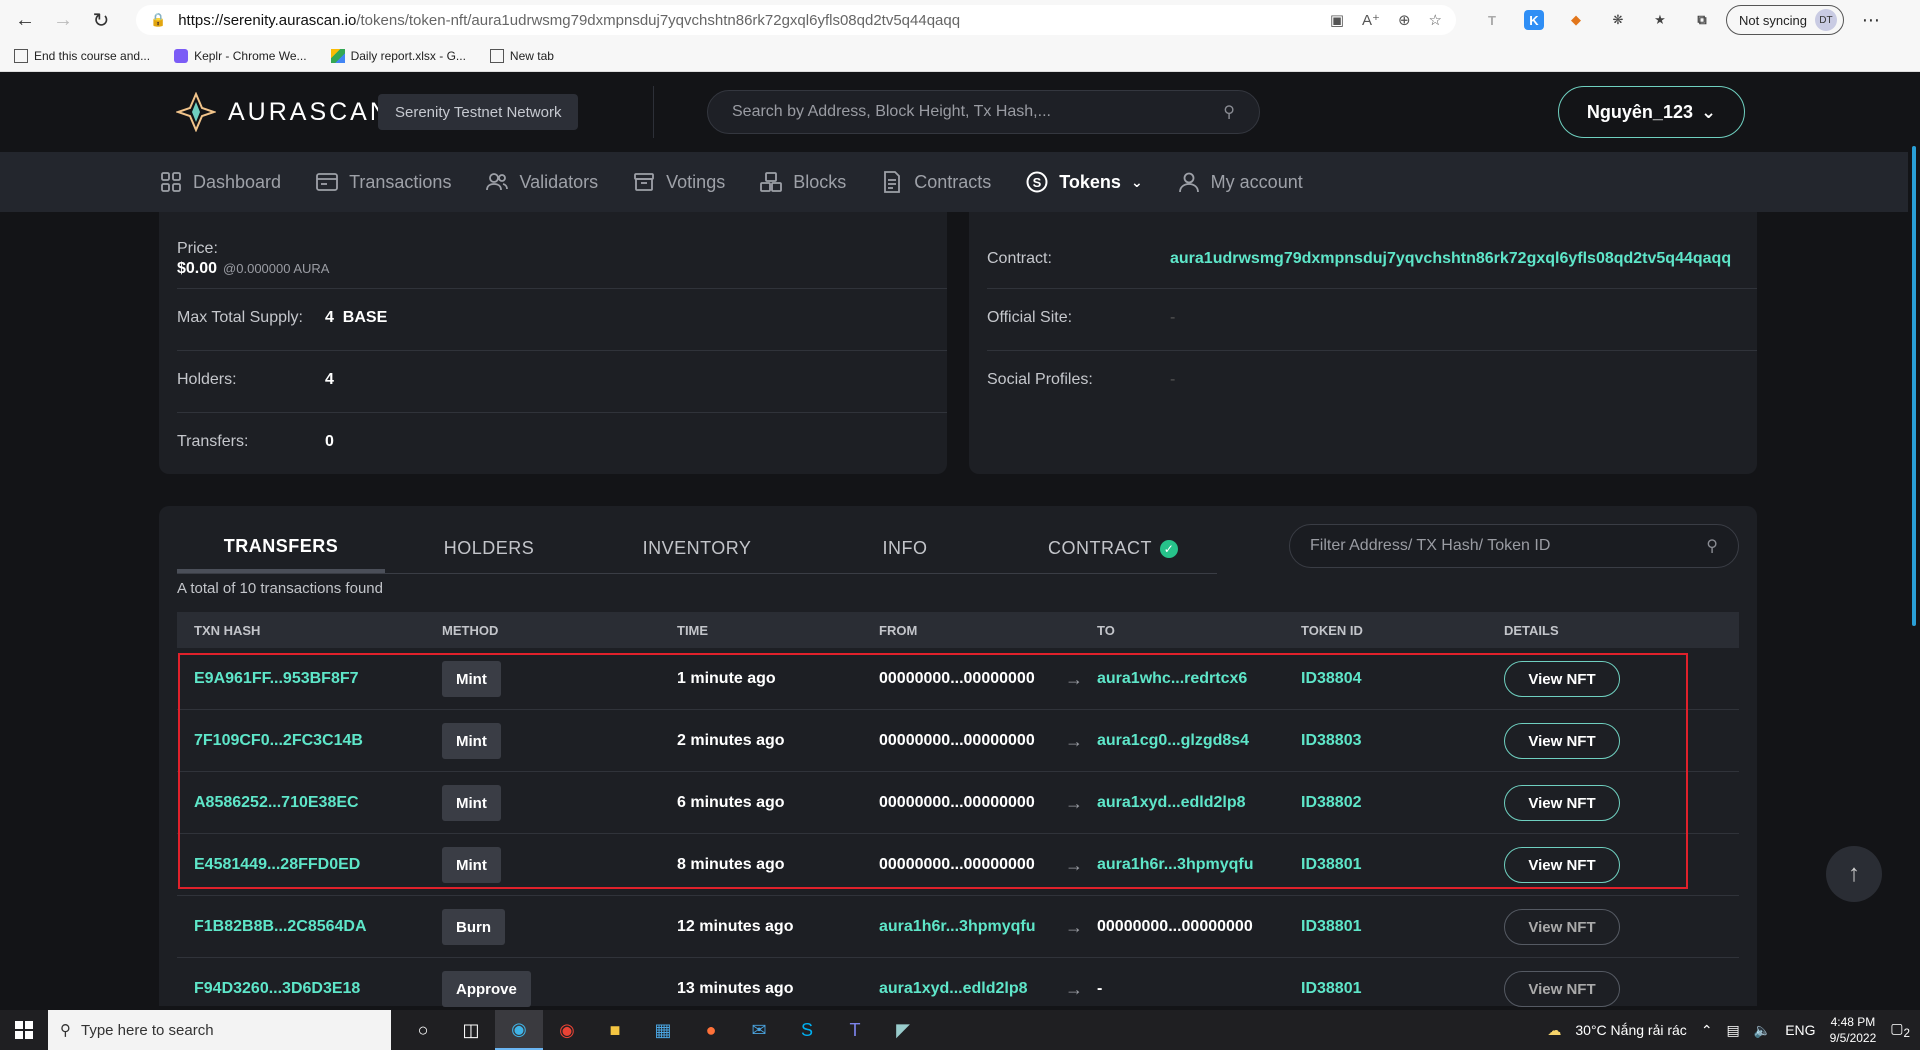 The width and height of the screenshot is (1920, 1050). What do you see at coordinates (1871, 20) in the screenshot?
I see `more-icon: ⋯` at bounding box center [1871, 20].